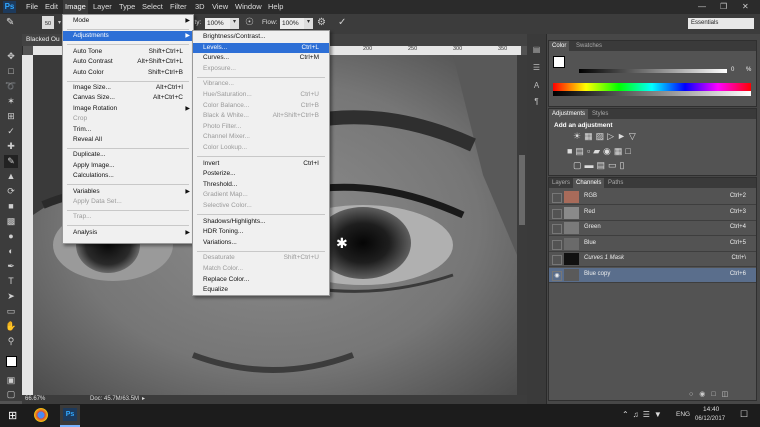 The width and height of the screenshot is (760, 427). What do you see at coordinates (11, 221) in the screenshot?
I see `gradient-tool-icon: ▩` at bounding box center [11, 221].